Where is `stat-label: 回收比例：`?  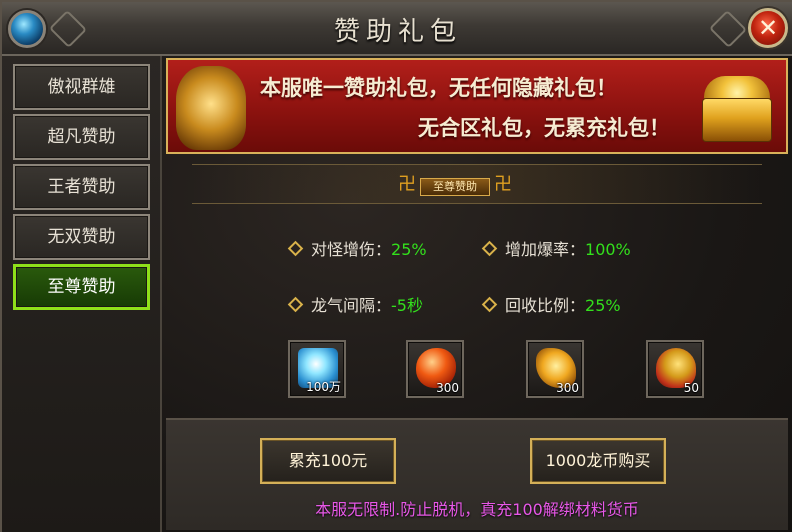
stat-label: 回收比例： is located at coordinates (545, 305).